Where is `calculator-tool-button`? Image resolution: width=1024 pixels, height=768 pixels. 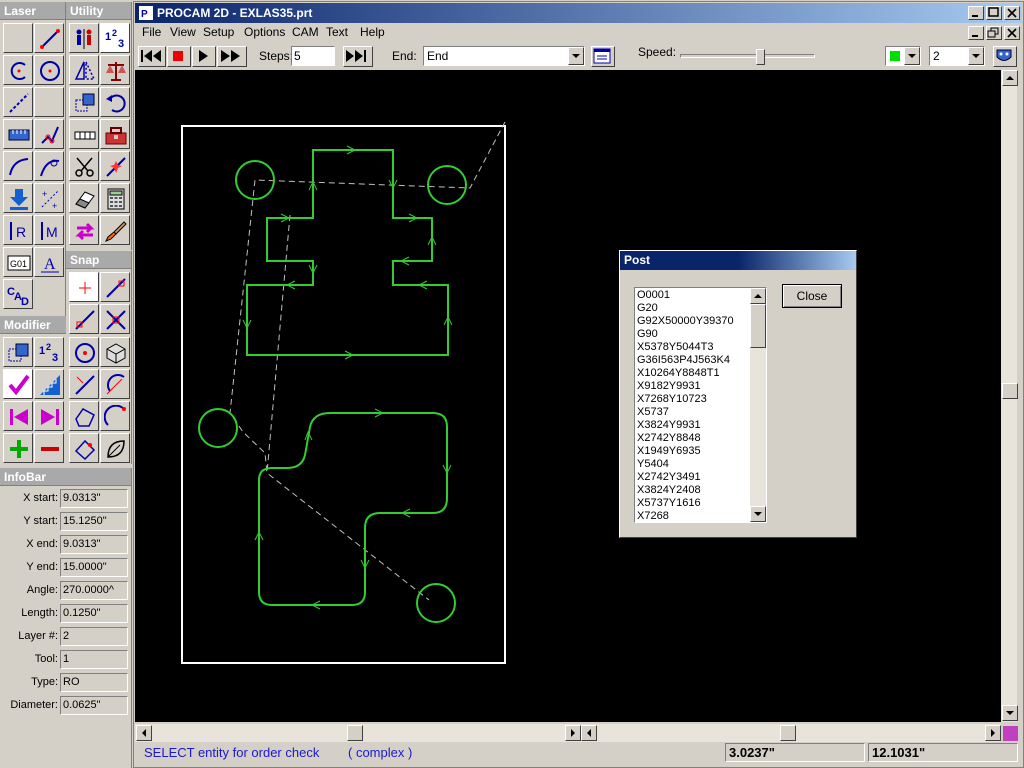 calculator-tool-button is located at coordinates (115, 198).